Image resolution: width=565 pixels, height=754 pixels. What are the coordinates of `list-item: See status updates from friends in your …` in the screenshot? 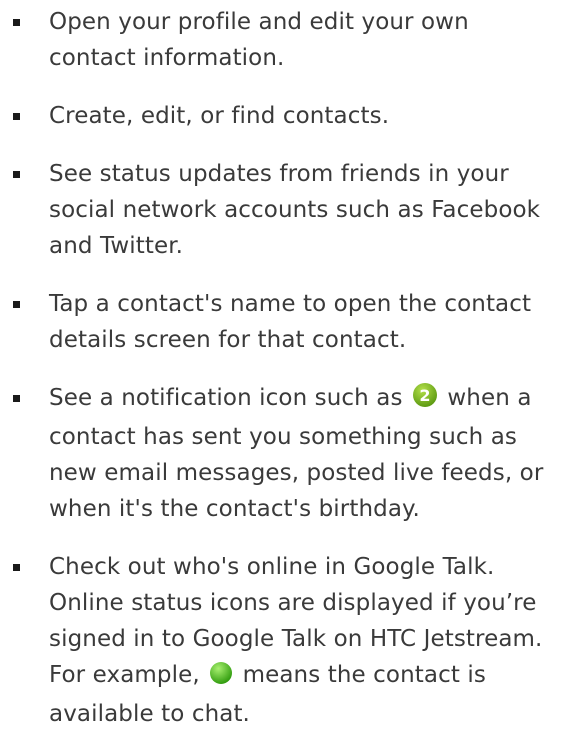 It's located at (282, 210).